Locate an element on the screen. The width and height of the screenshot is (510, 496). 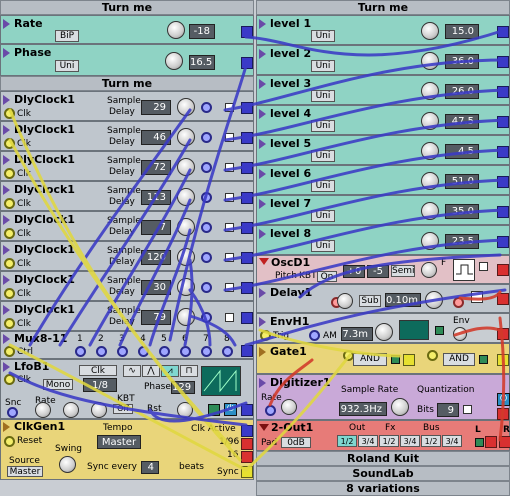
gate-op1-select: AND is located at coordinates (370, 359).